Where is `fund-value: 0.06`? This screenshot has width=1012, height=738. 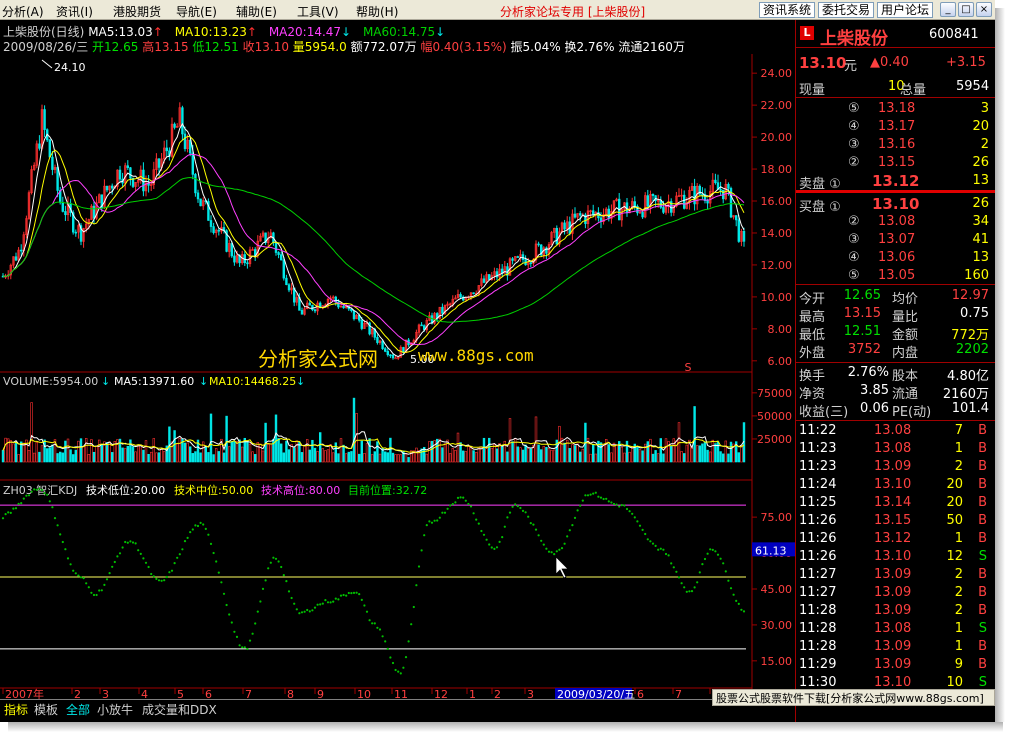 fund-value: 0.06 is located at coordinates (874, 408).